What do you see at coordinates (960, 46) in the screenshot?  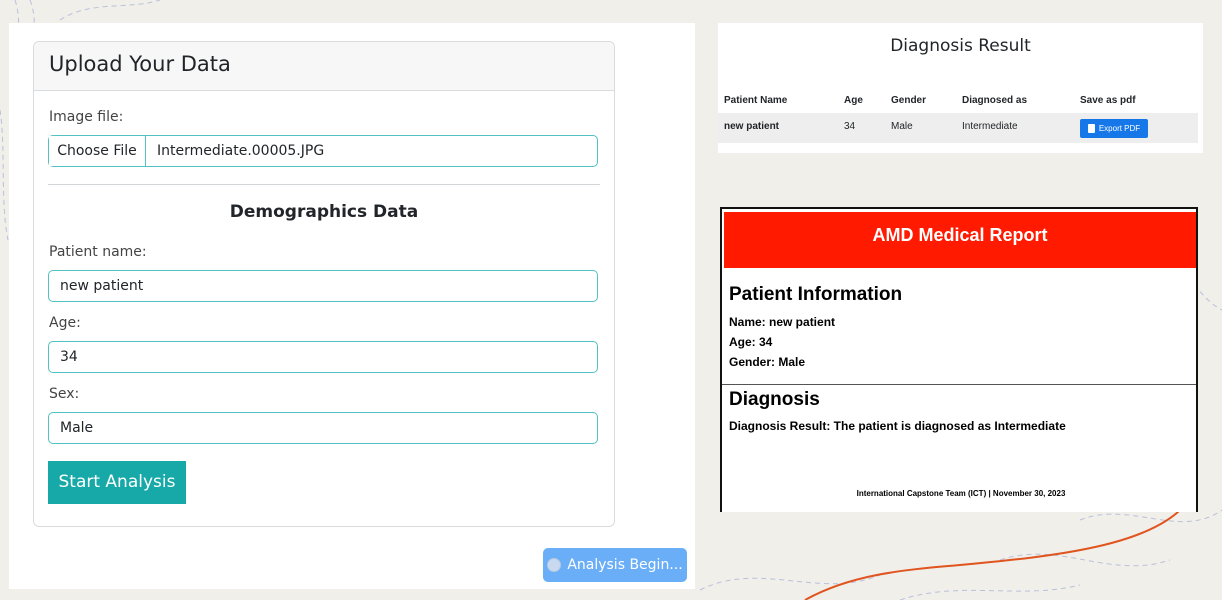 I see `diagnosis-result-title: Diagnosis Result` at bounding box center [960, 46].